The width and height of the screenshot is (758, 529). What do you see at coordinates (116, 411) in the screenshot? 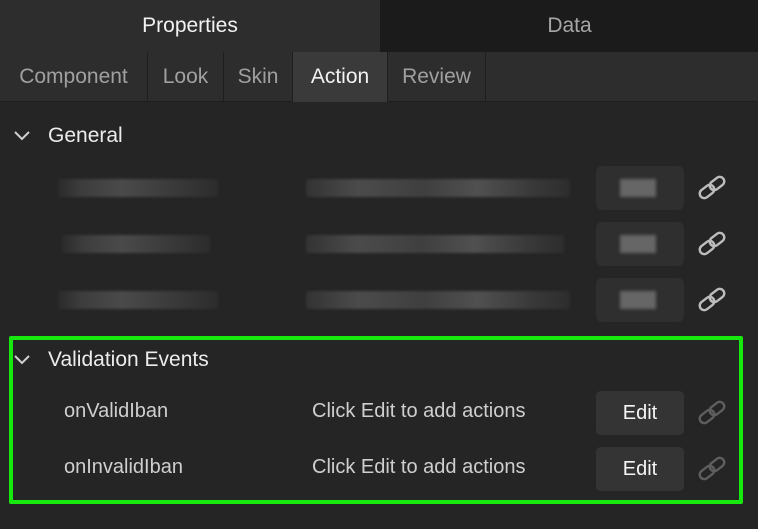
I see `event-name: onValidIban` at bounding box center [116, 411].